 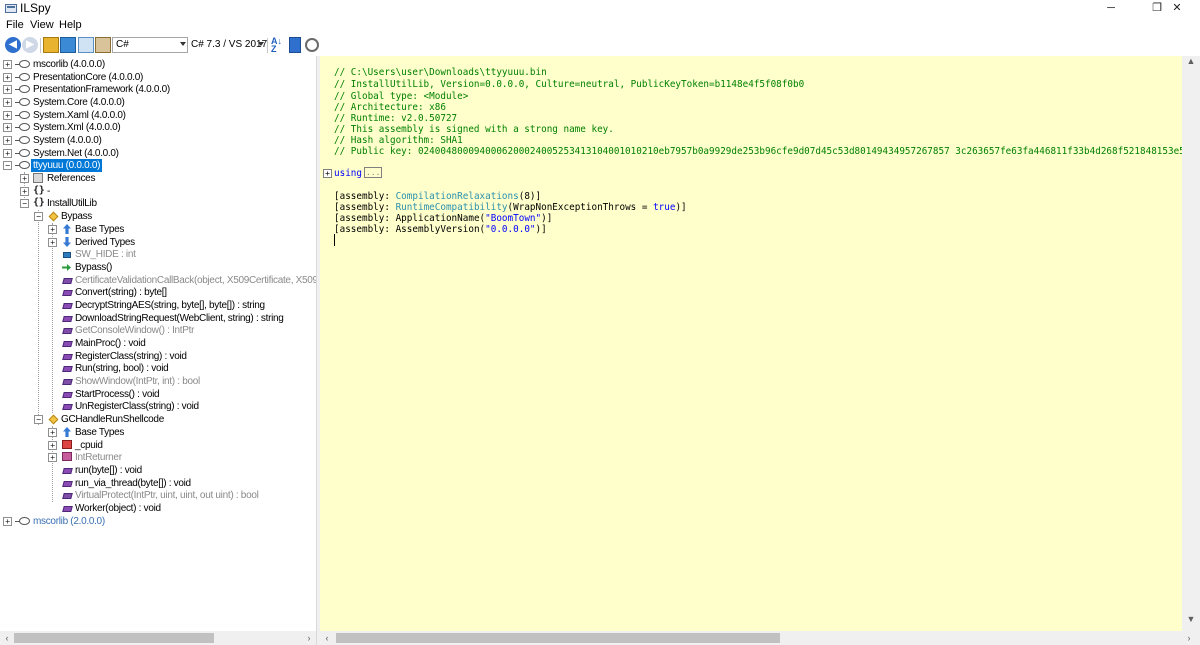 What do you see at coordinates (15, 25) in the screenshot?
I see `menu-file: File` at bounding box center [15, 25].